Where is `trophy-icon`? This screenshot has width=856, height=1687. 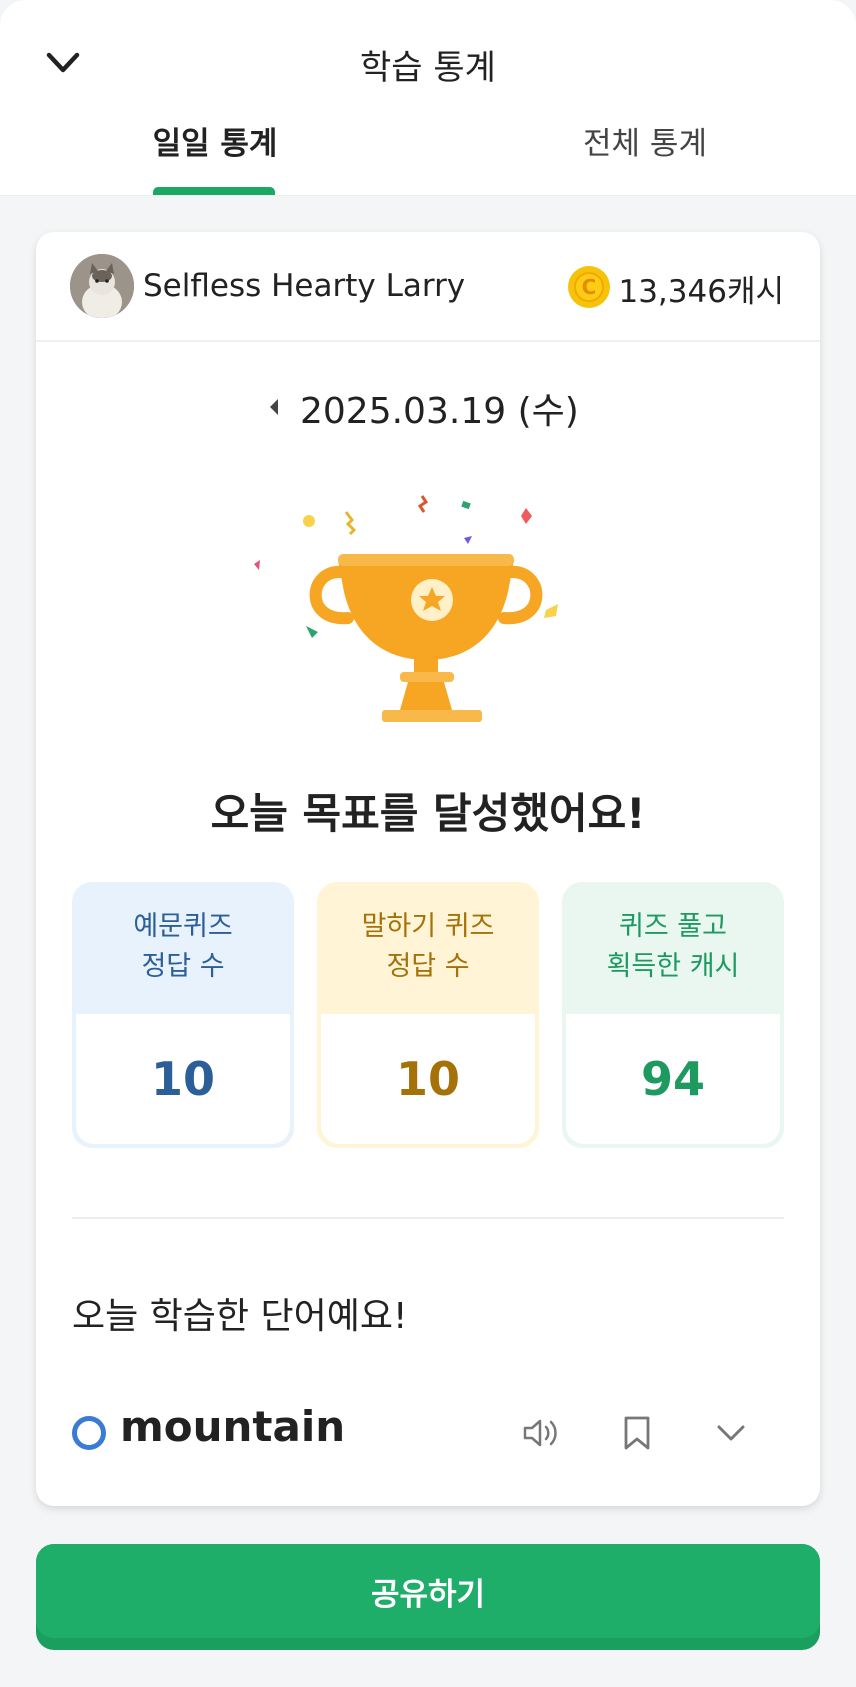
trophy-icon is located at coordinates (406, 608).